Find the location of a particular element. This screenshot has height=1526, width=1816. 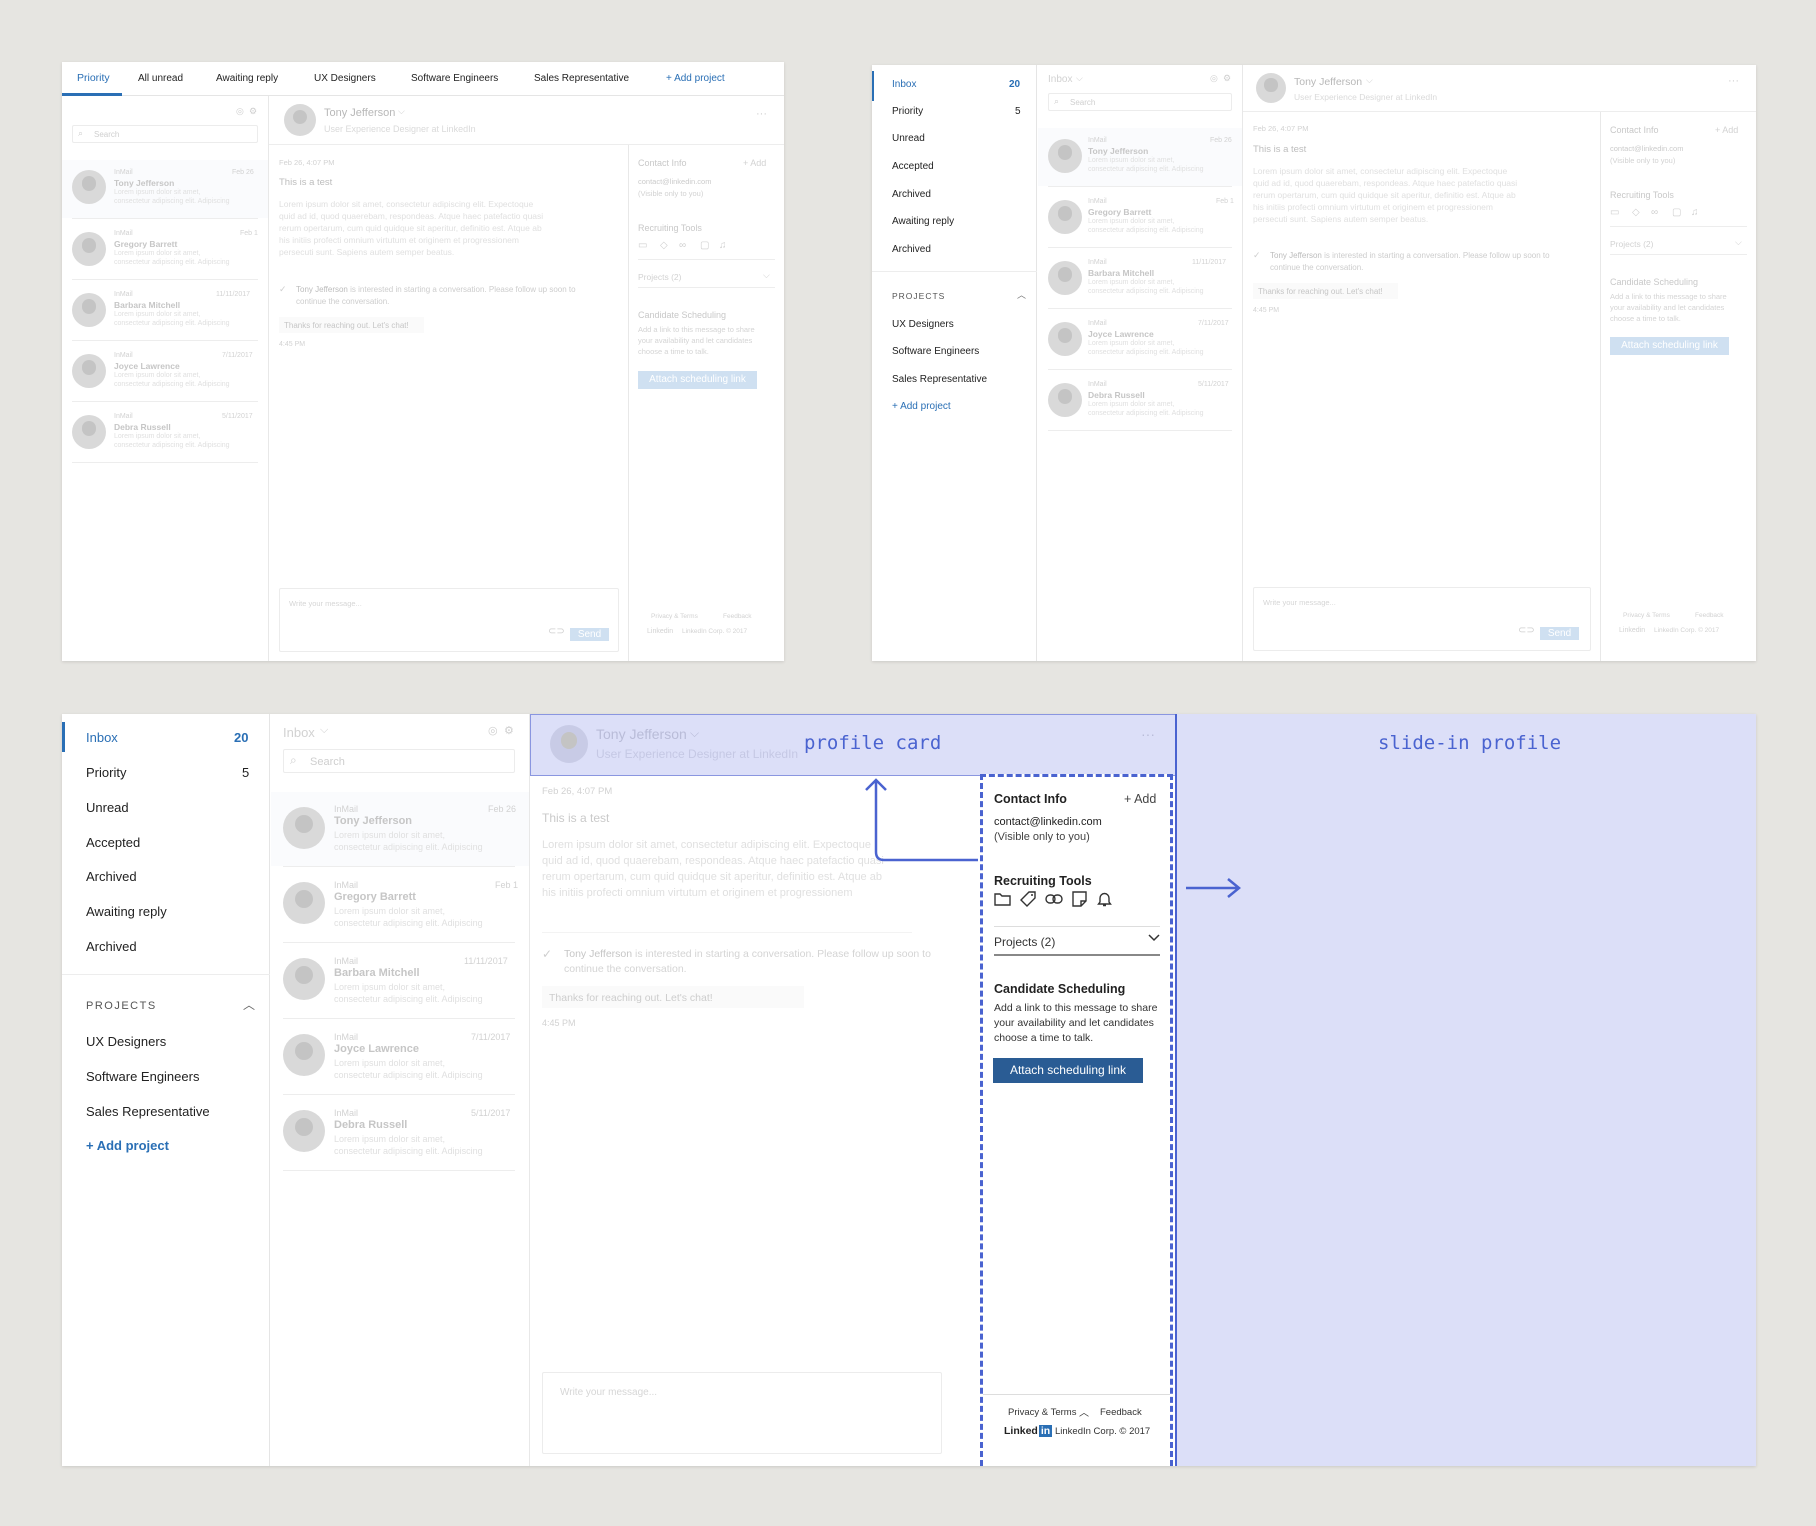

tab-software-engineers: Software Engineers is located at coordinates (454, 78).